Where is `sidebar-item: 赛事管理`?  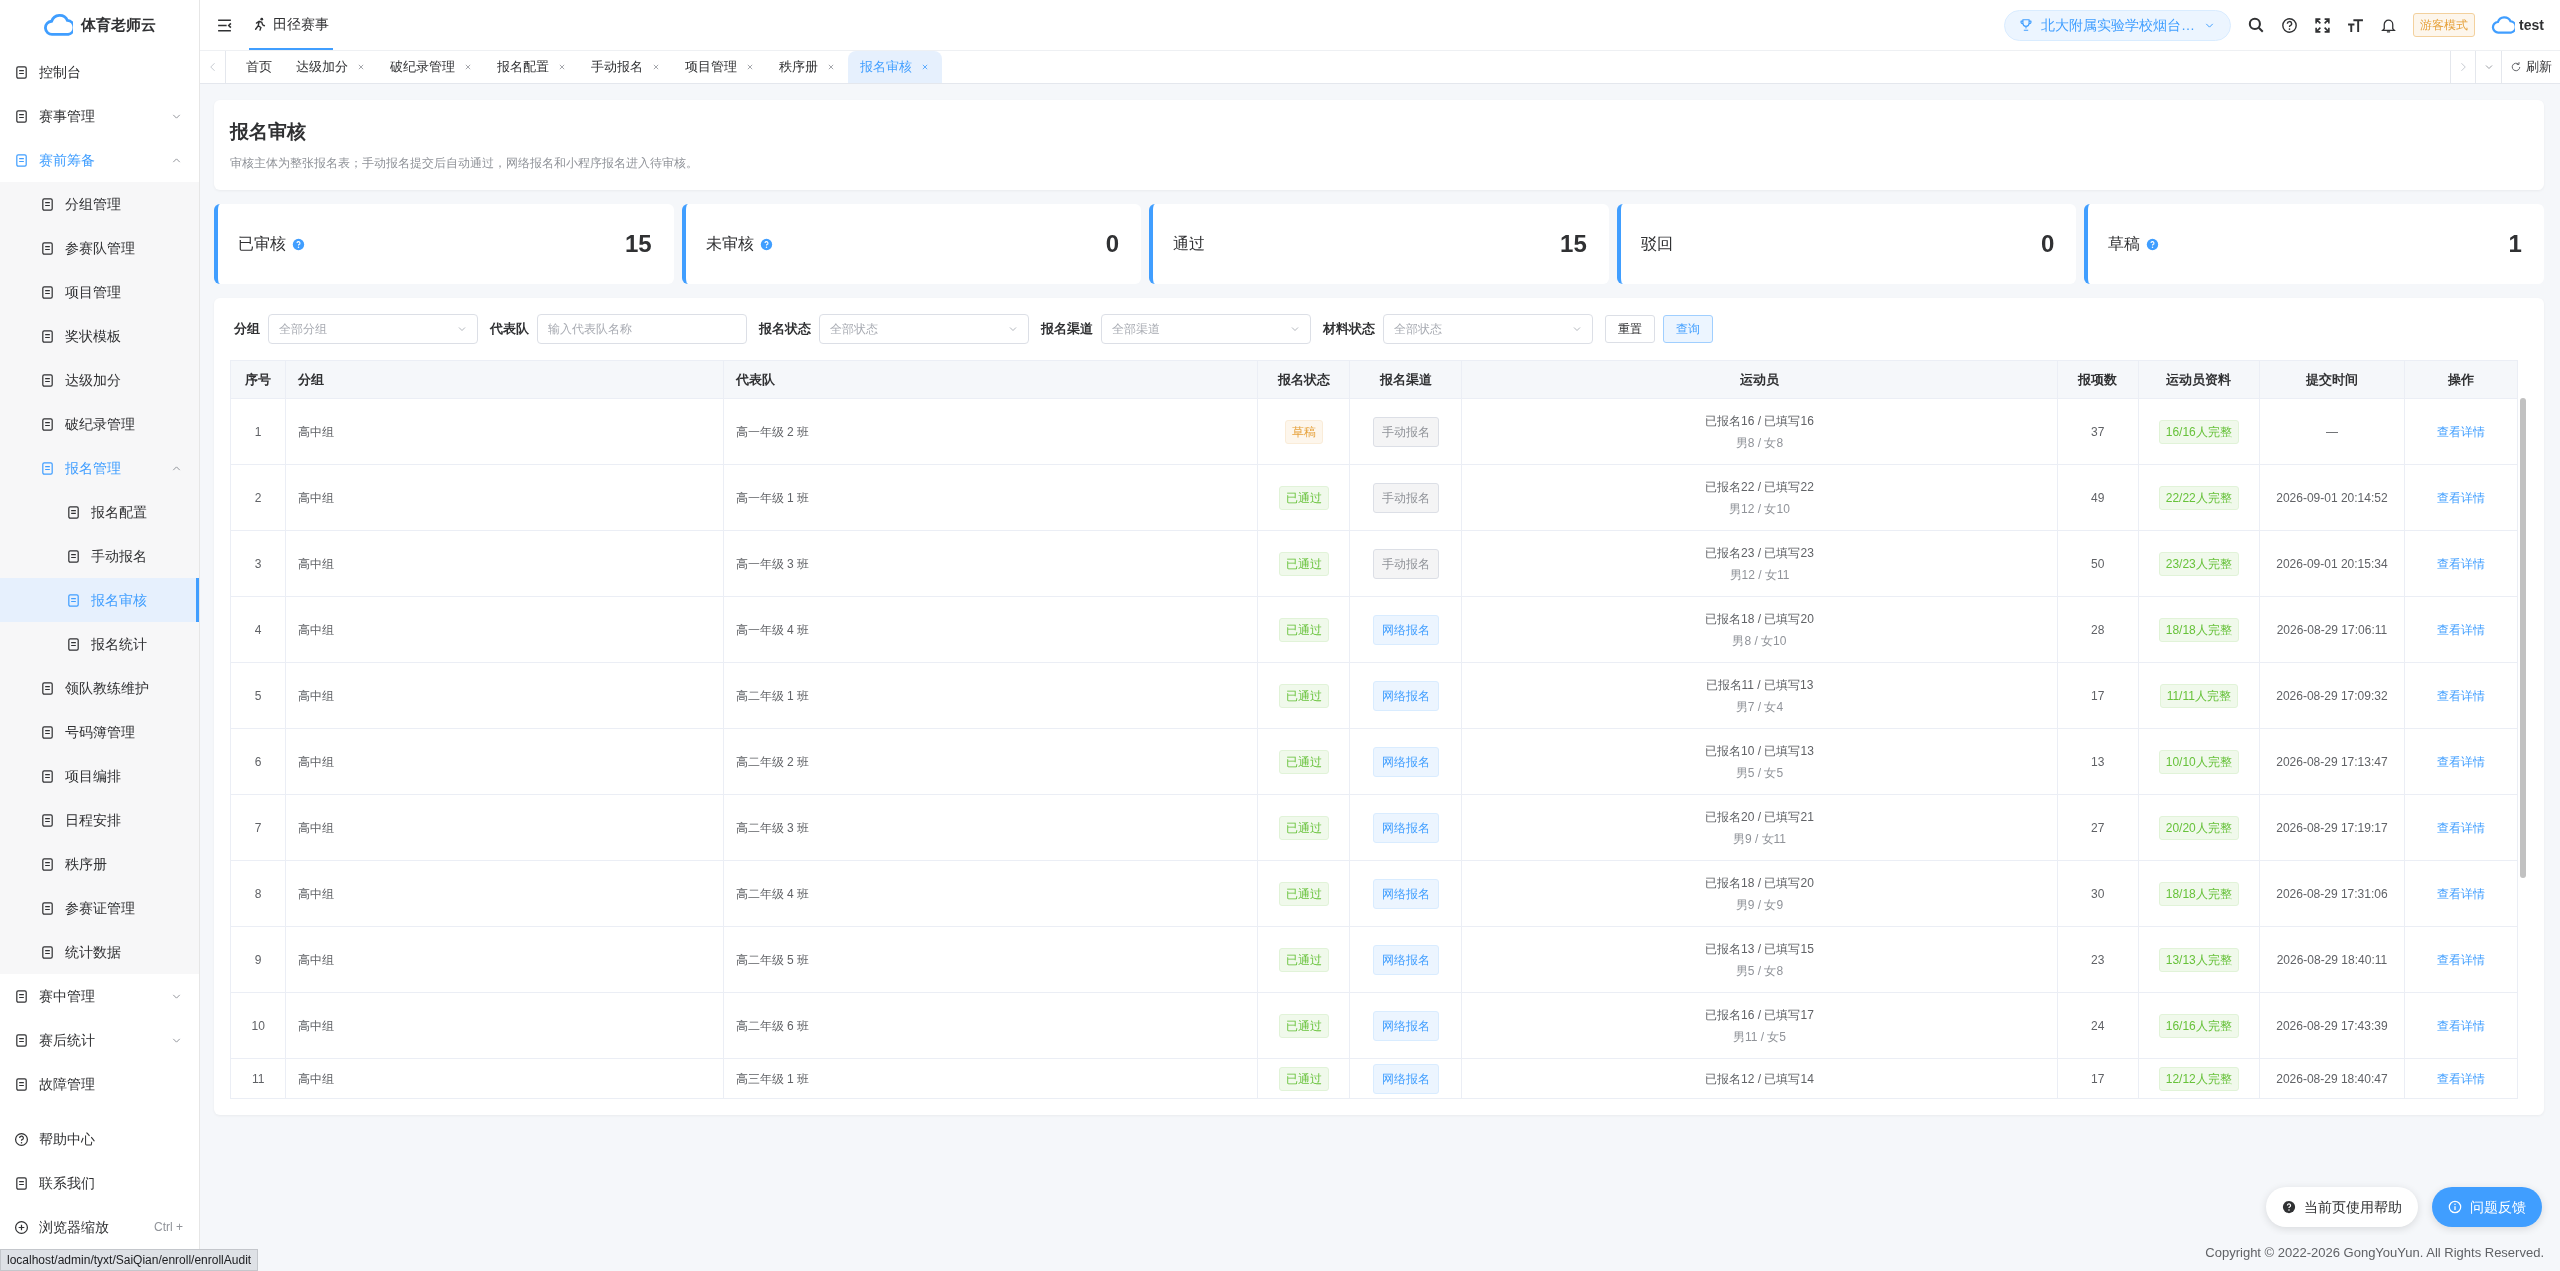 sidebar-item: 赛事管理 is located at coordinates (99, 116).